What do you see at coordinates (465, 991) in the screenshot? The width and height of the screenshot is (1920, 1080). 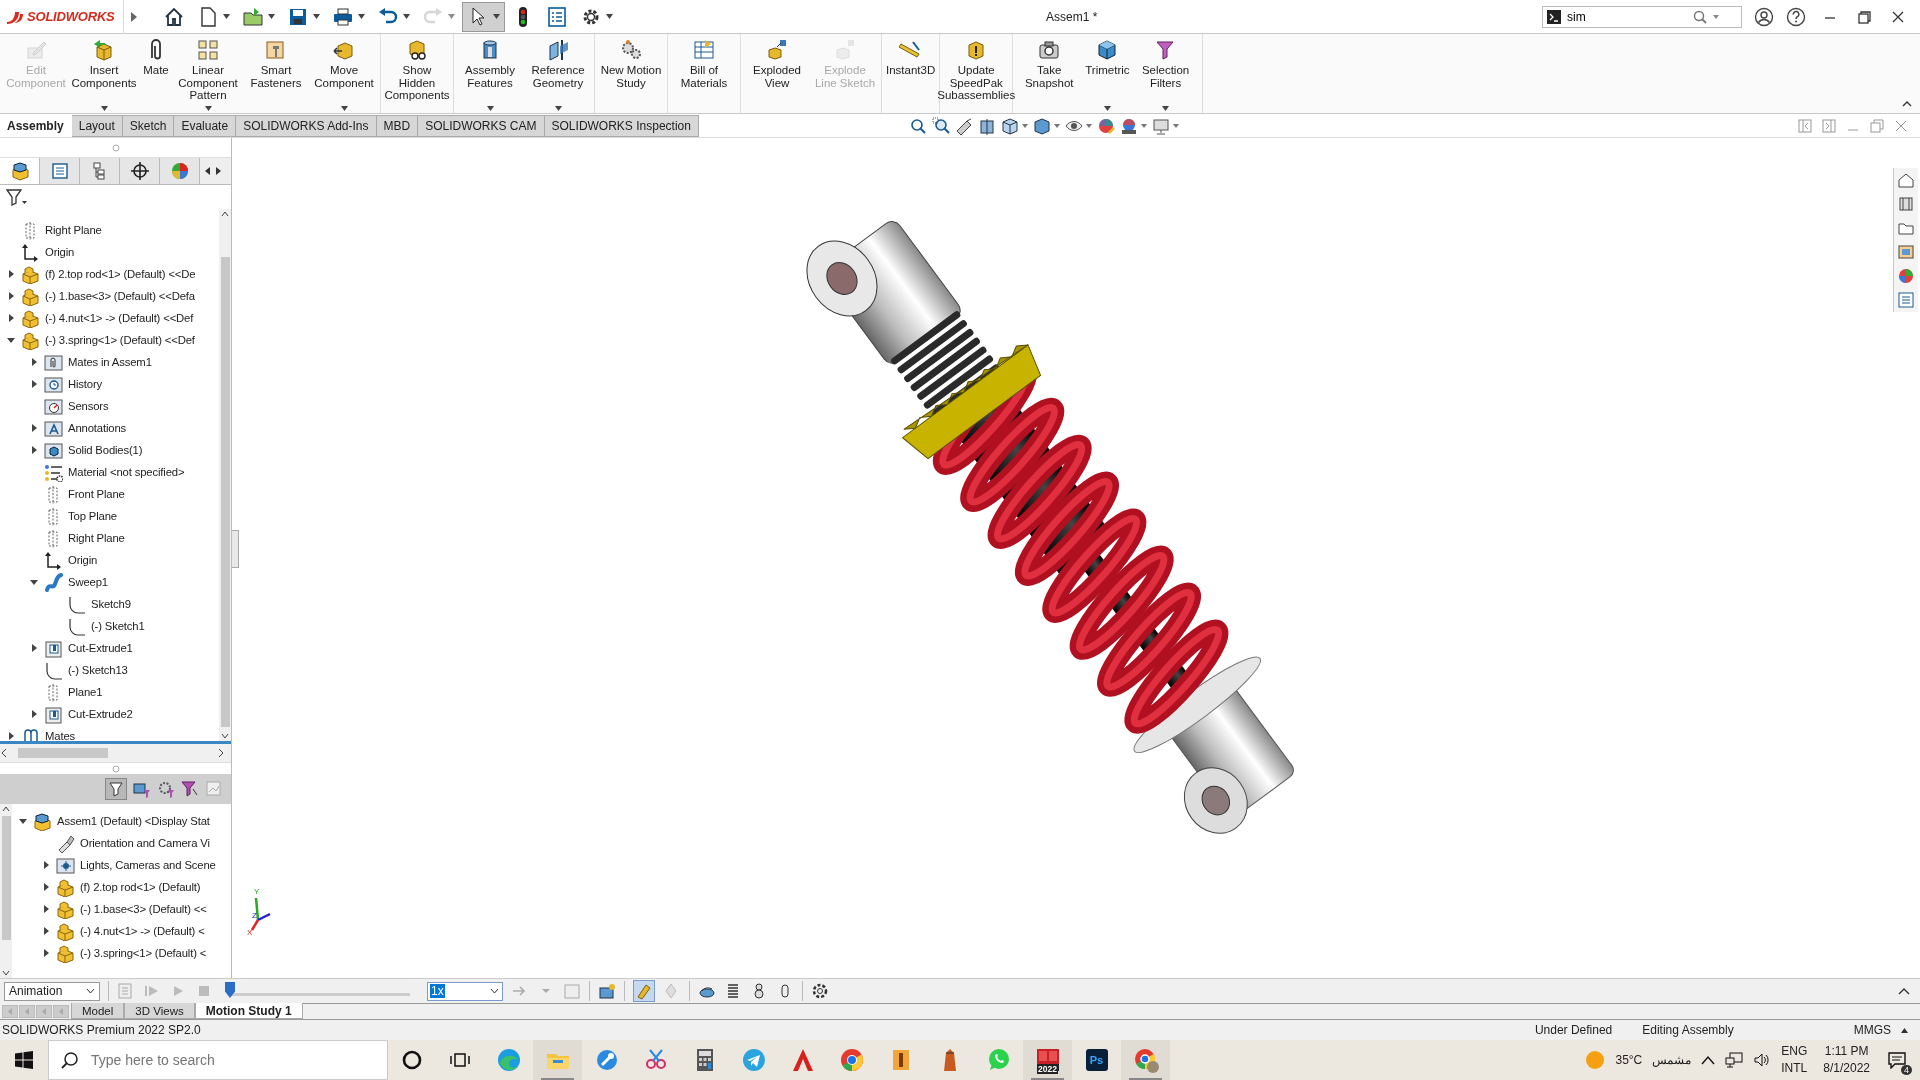 I see `playback-speed-dropdown: 1x` at bounding box center [465, 991].